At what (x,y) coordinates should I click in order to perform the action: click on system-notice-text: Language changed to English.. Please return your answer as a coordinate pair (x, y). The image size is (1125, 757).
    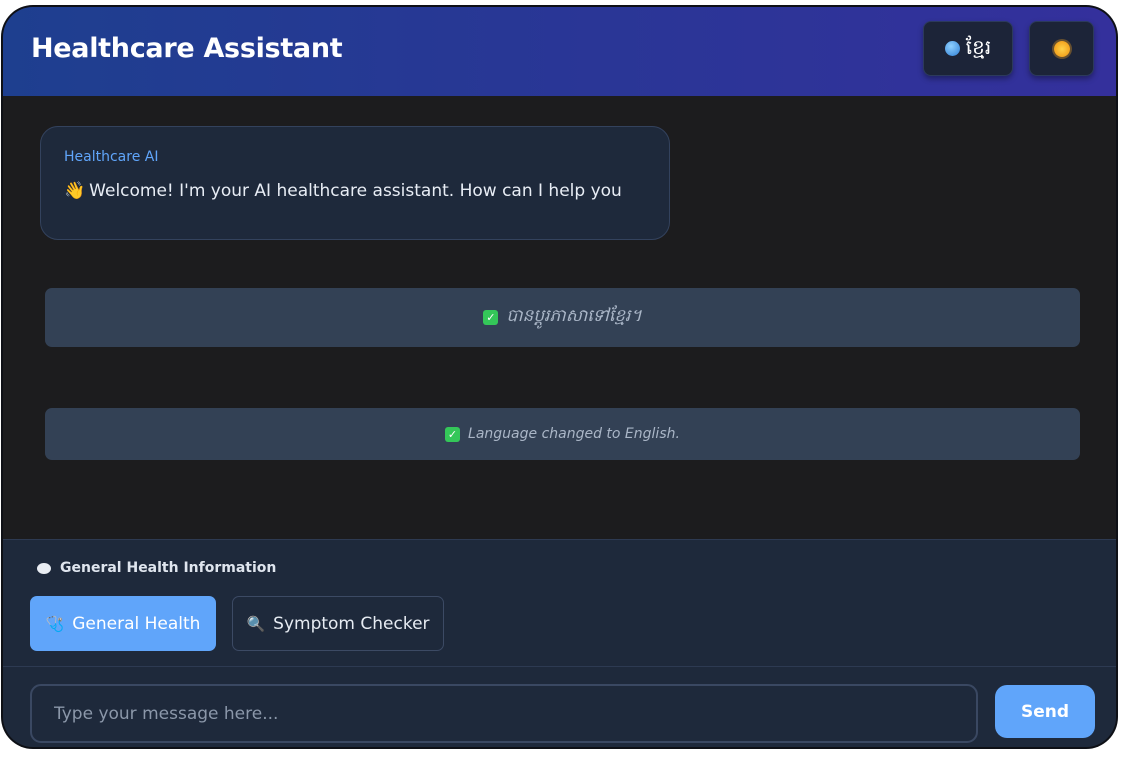
    Looking at the image, I should click on (574, 434).